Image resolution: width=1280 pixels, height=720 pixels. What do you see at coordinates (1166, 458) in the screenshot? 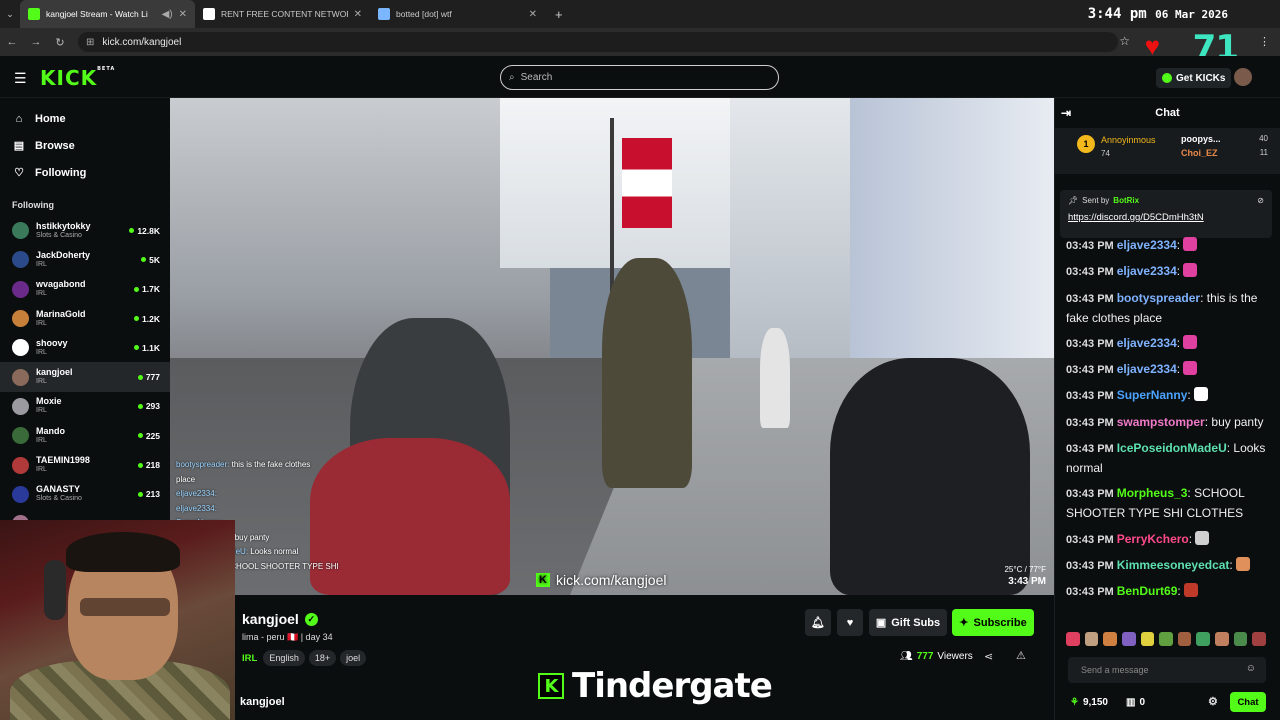
I see `chat-message: 03:43 PM IcePoseidonMadeU: Looks normal` at bounding box center [1166, 458].